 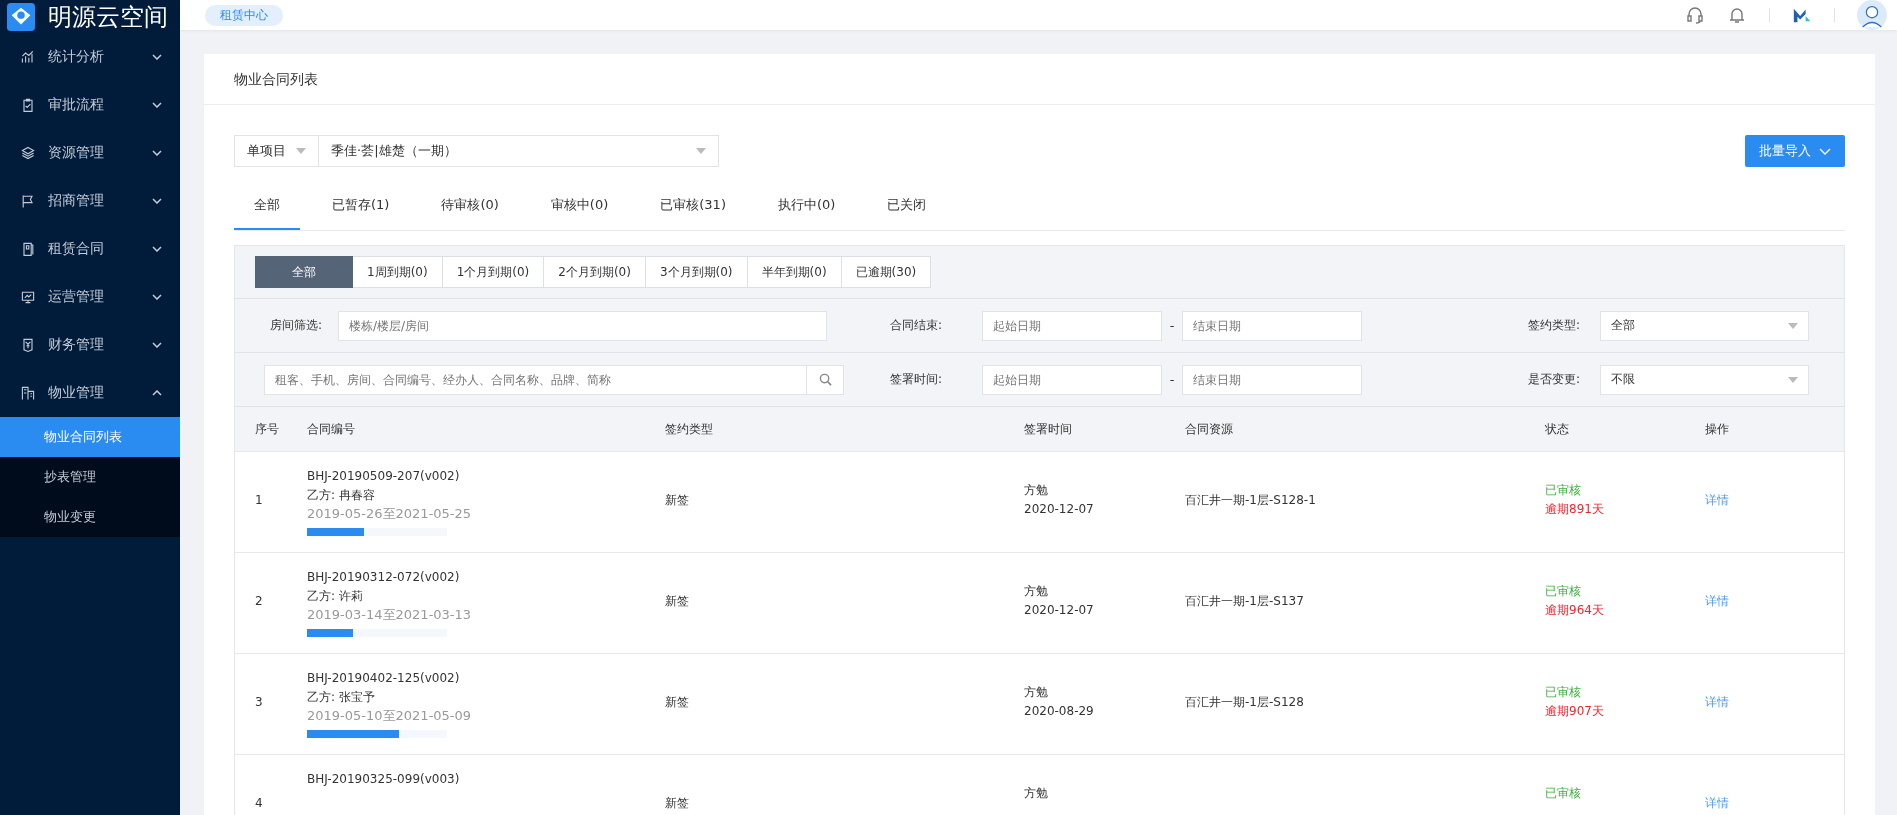 What do you see at coordinates (689, 429) in the screenshot?
I see `column-header: 签约类型` at bounding box center [689, 429].